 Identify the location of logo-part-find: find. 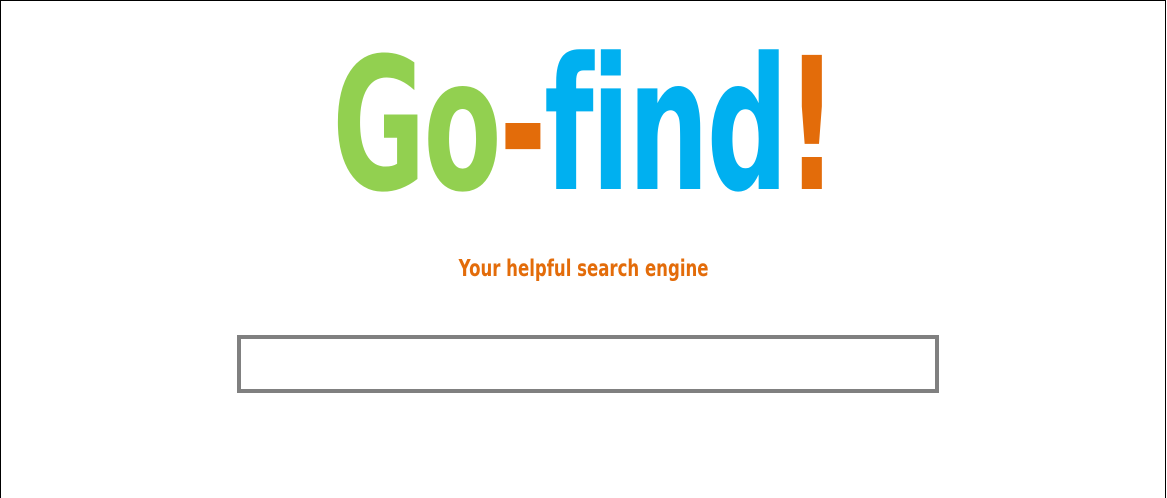
(666, 126).